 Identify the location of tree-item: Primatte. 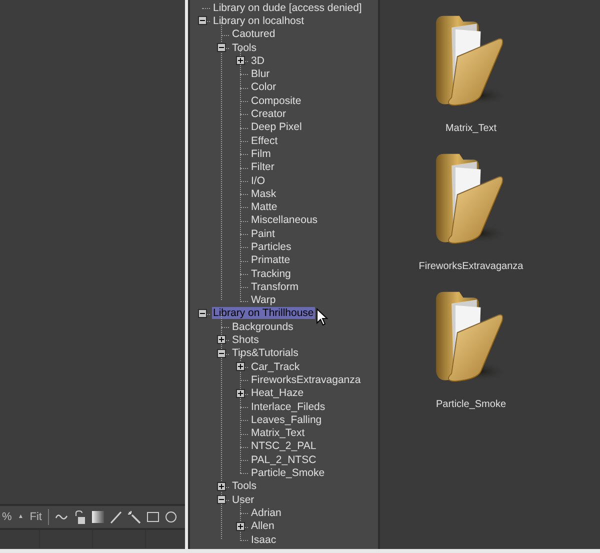
(271, 260).